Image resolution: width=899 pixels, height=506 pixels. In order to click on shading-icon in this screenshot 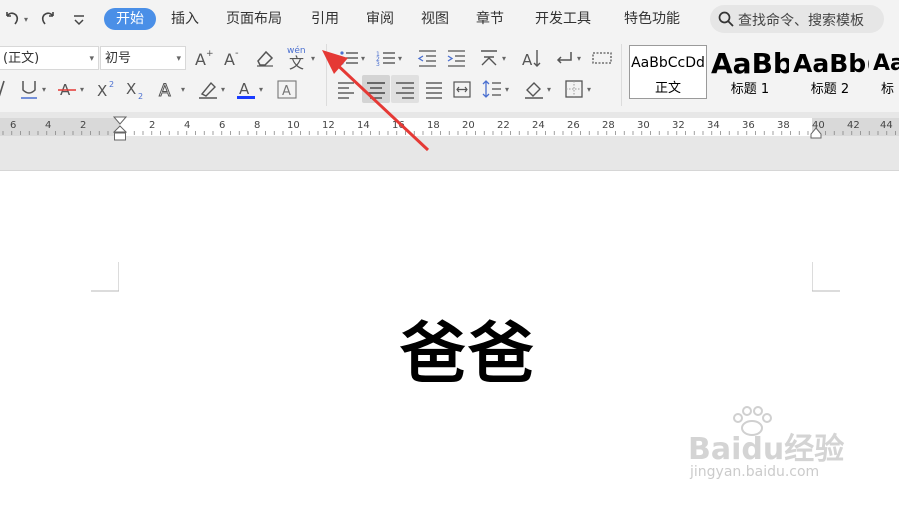, I will do `click(534, 89)`.